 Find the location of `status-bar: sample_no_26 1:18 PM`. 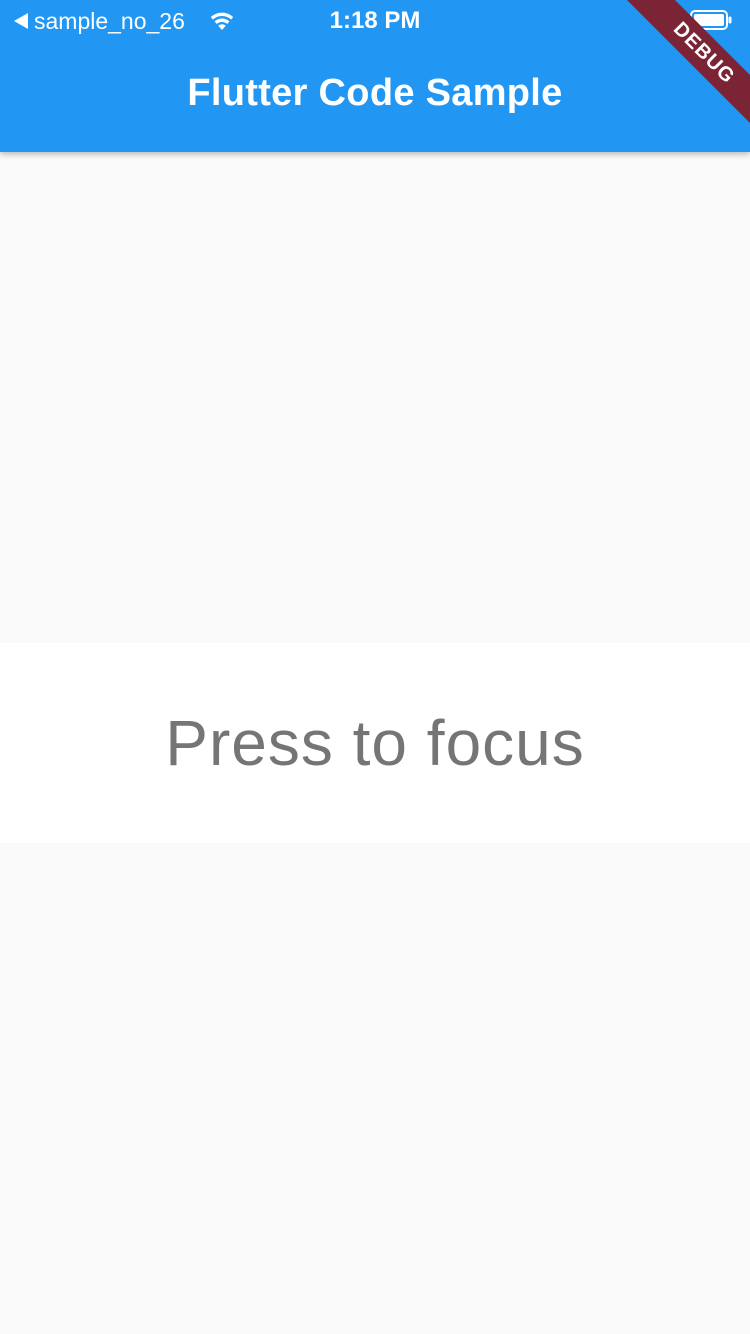

status-bar: sample_no_26 1:18 PM is located at coordinates (375, 20).